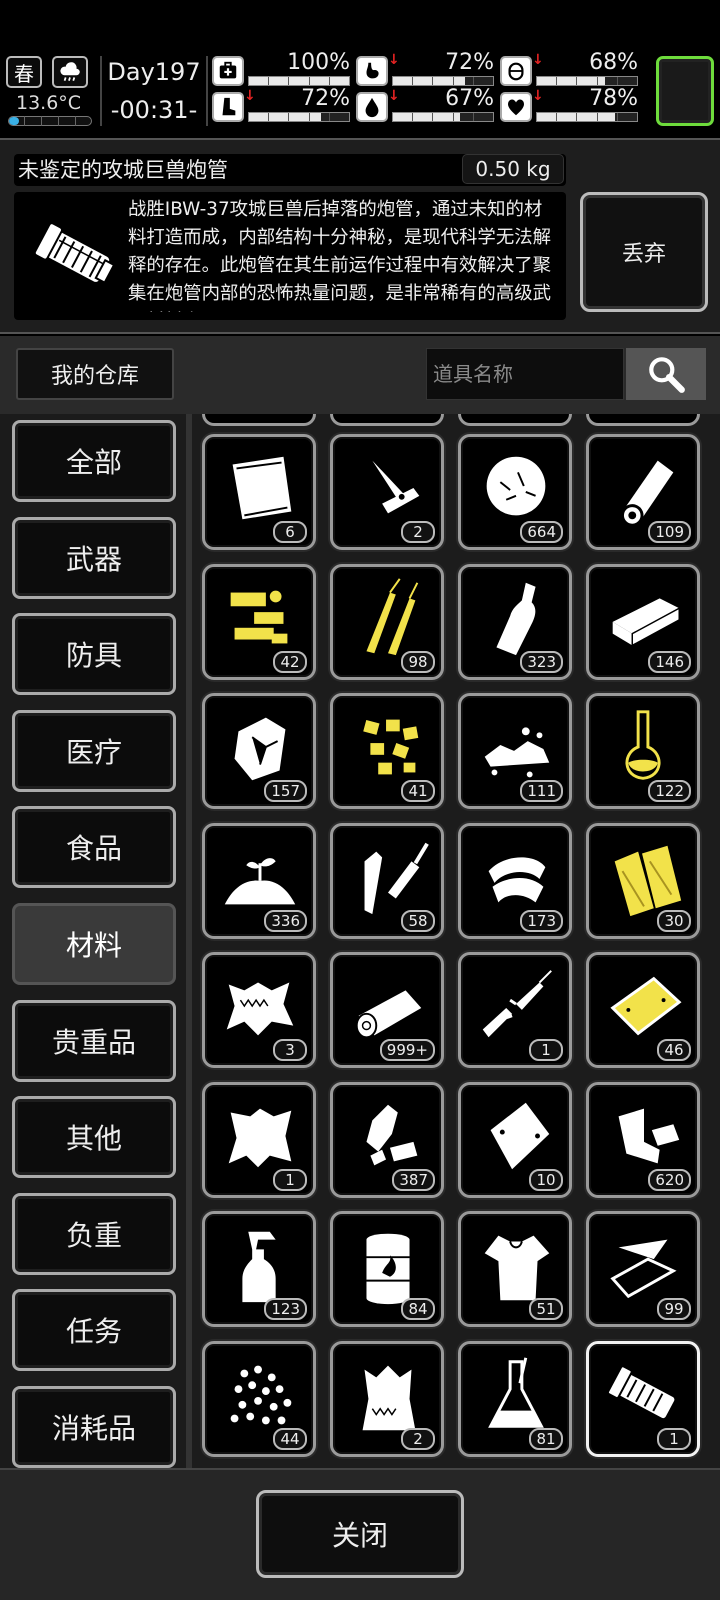 This screenshot has height=1600, width=720. I want to click on inventory-slot: 122, so click(643, 751).